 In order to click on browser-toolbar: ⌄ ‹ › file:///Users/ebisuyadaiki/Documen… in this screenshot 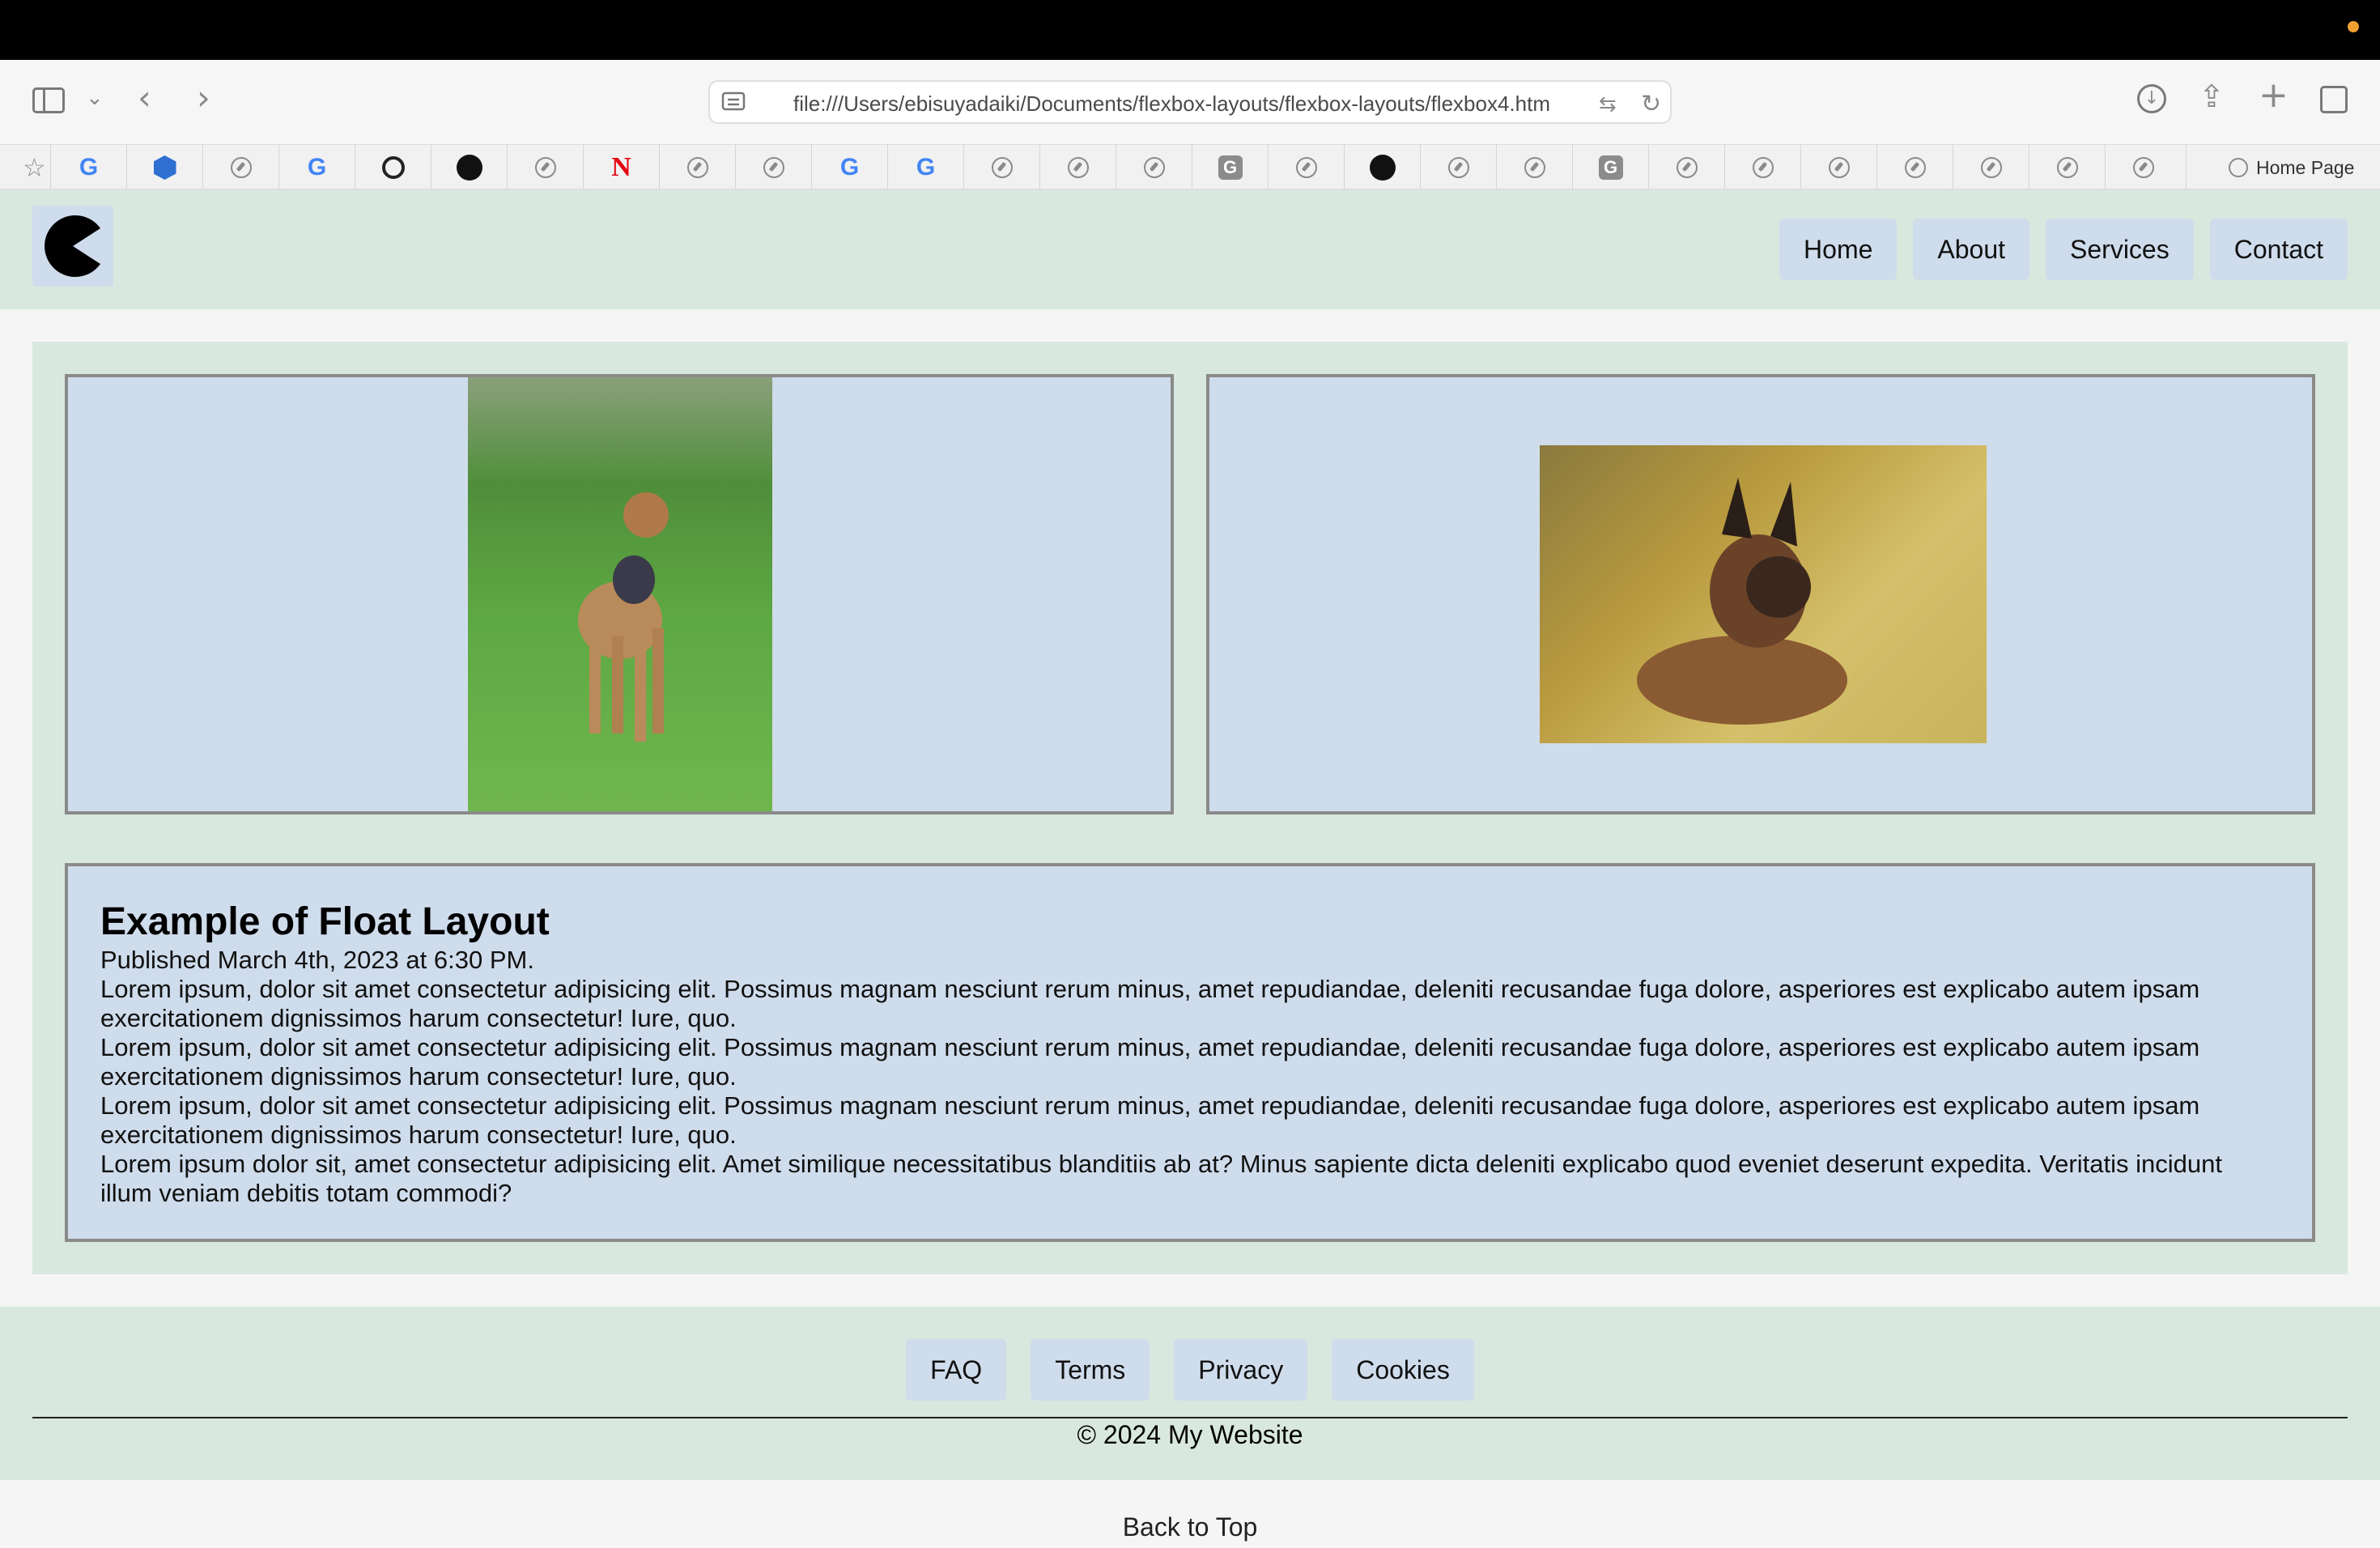, I will do `click(1190, 102)`.